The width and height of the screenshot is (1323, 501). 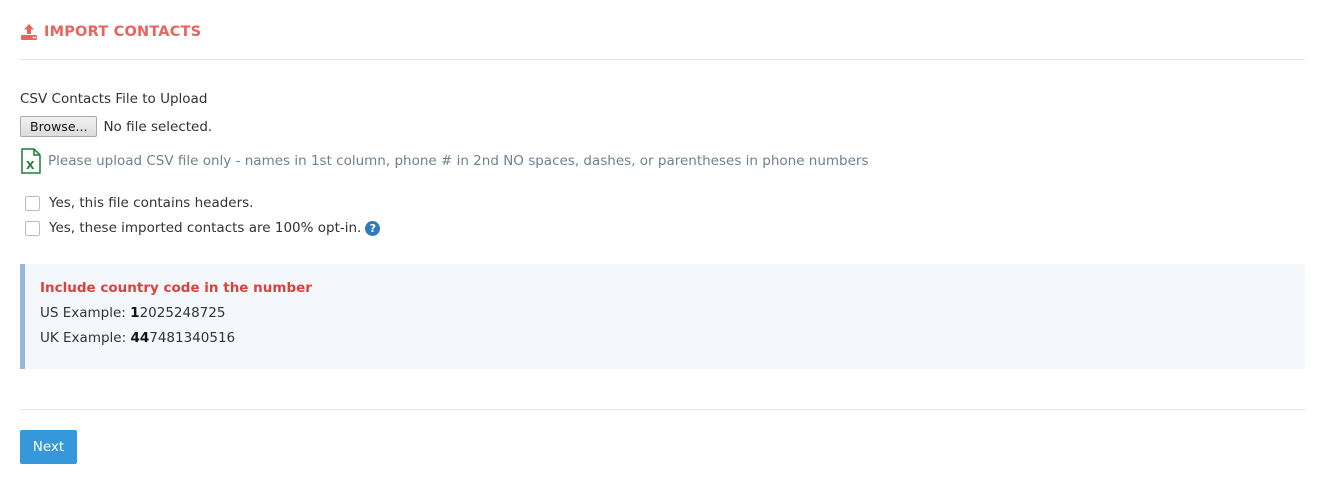 I want to click on uk-example-number: 7481340516, so click(x=192, y=338).